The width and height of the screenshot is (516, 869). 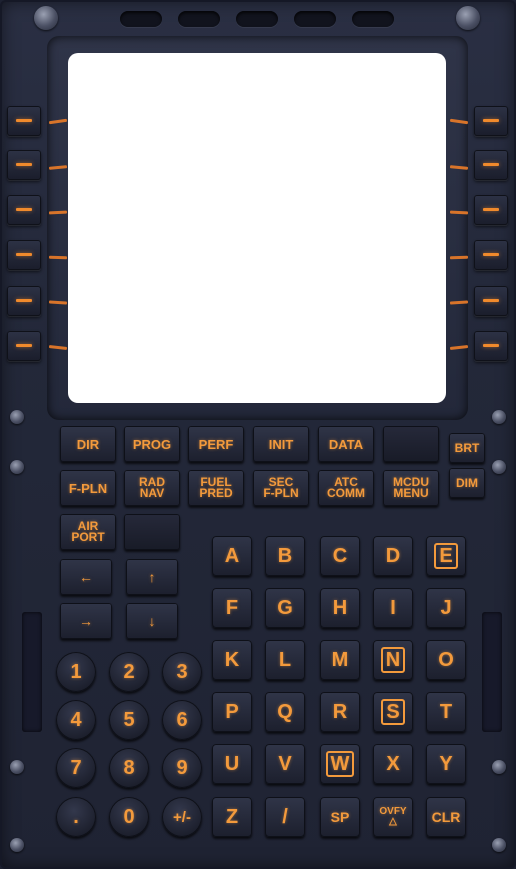 I want to click on key-4: 4, so click(x=76, y=720).